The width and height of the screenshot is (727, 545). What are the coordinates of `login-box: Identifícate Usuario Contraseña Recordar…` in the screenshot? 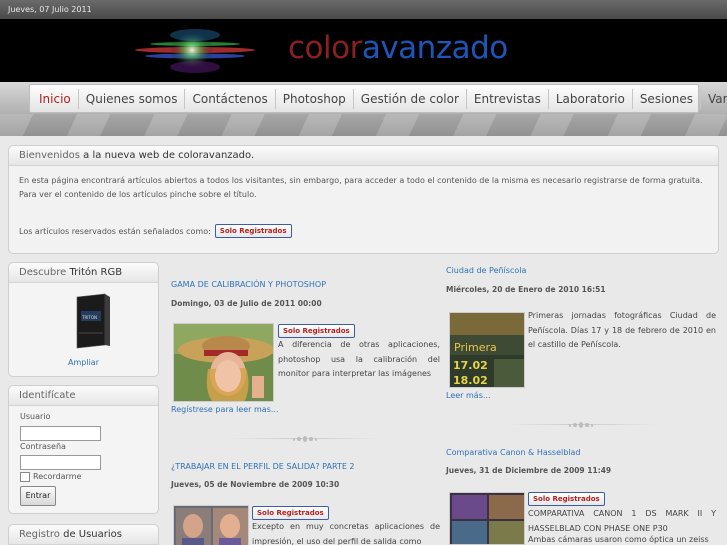 It's located at (83, 449).